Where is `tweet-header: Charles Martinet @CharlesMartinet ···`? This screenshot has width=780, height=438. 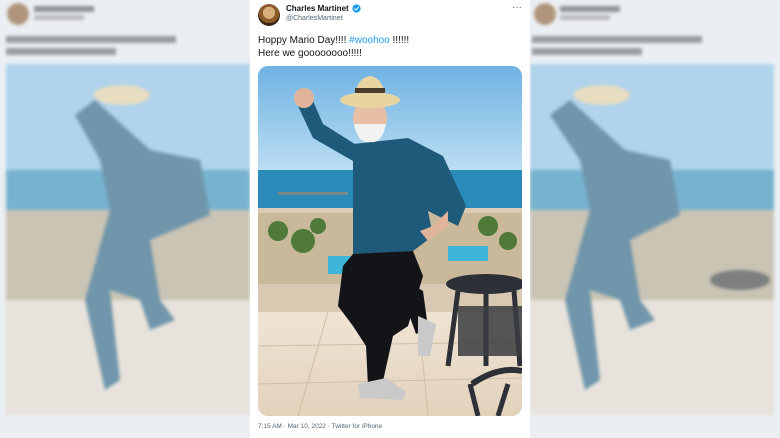 tweet-header: Charles Martinet @CharlesMartinet ··· is located at coordinates (390, 16).